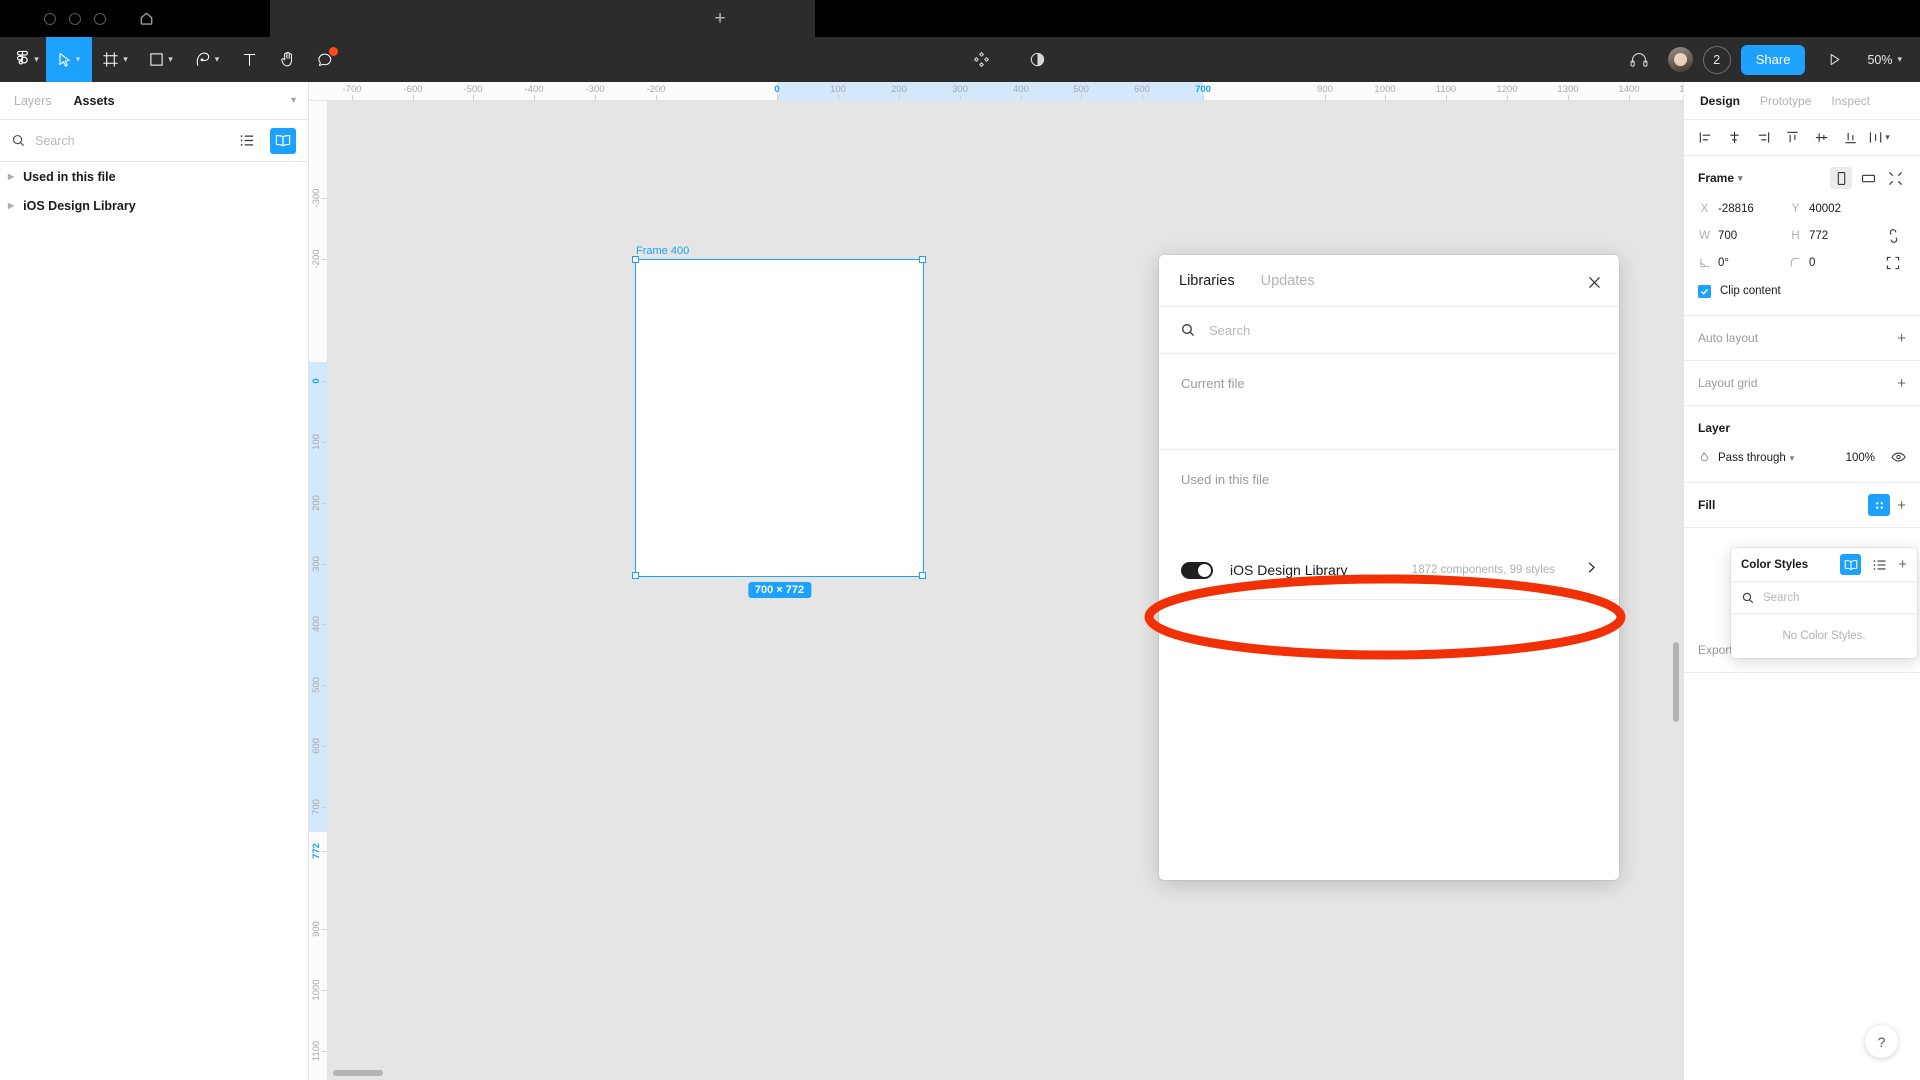 This screenshot has width=1920, height=1080. What do you see at coordinates (1288, 281) in the screenshot?
I see `tab-updates: Updates` at bounding box center [1288, 281].